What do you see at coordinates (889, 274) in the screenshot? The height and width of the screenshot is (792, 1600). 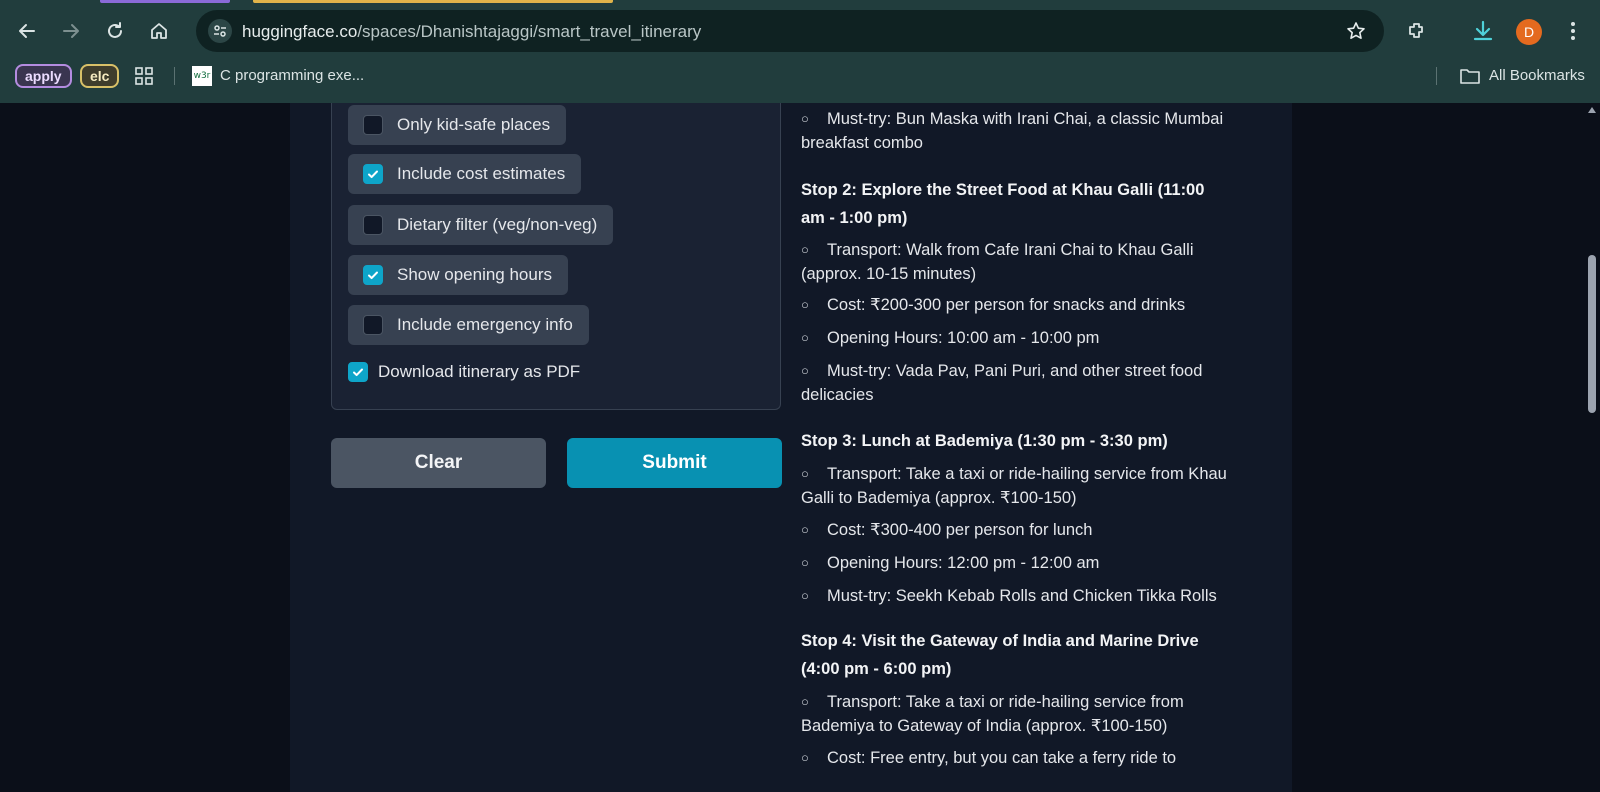 I see `list-item-line: (approx. 10-15 minutes)` at bounding box center [889, 274].